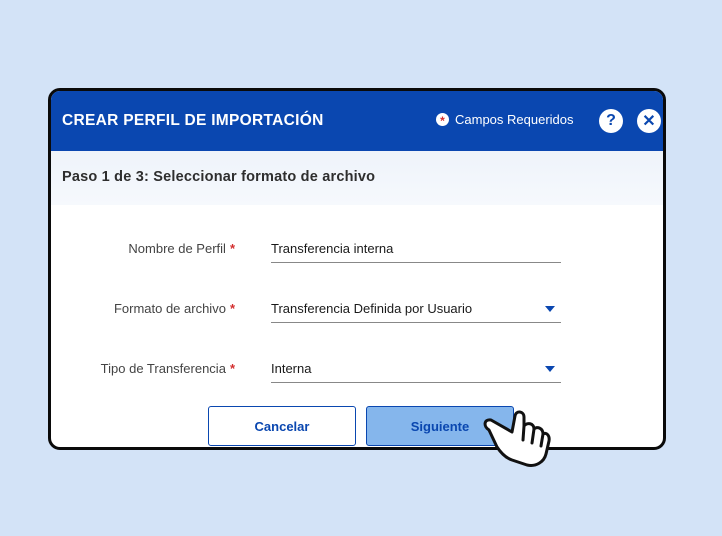 This screenshot has width=722, height=536. Describe the element at coordinates (167, 368) in the screenshot. I see `transfer-type-label: Tipo de Transferencia *` at that location.